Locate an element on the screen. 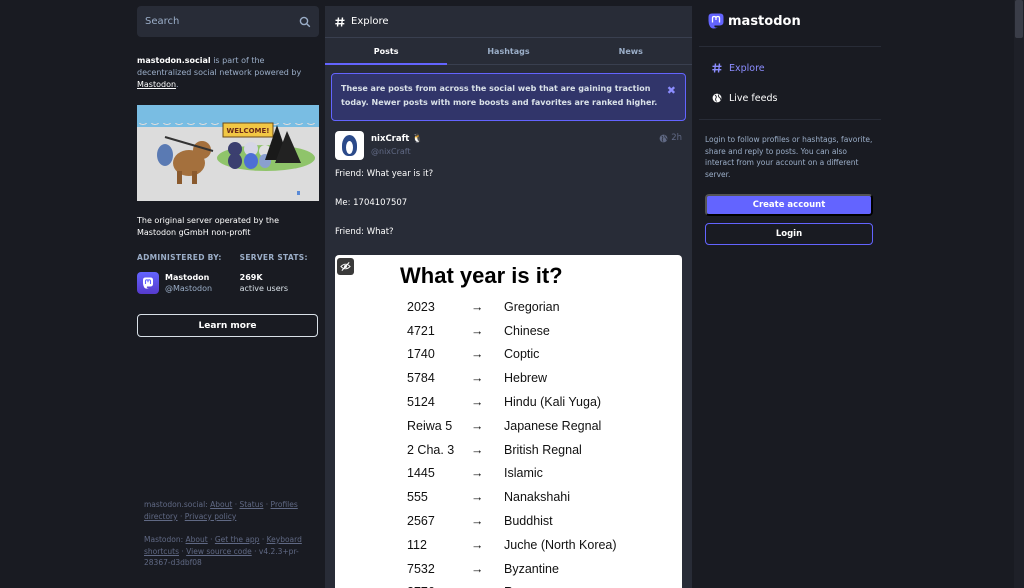 The width and height of the screenshot is (1024, 588). calendar-row: 2023 → Gregorian is located at coordinates (512, 307).